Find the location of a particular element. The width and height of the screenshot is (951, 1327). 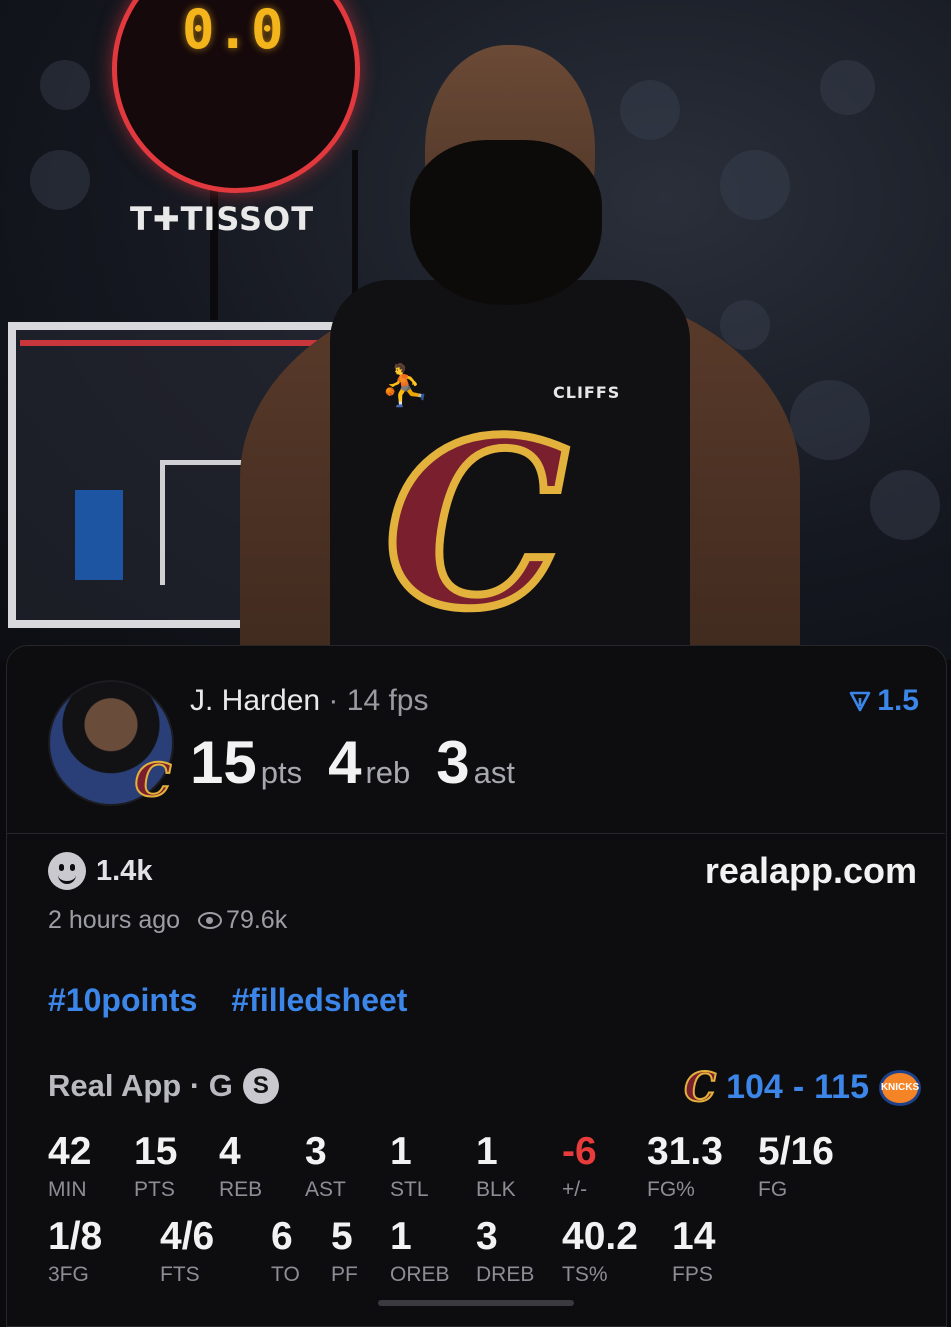

source-line: Real App · G S is located at coordinates (163, 1086).